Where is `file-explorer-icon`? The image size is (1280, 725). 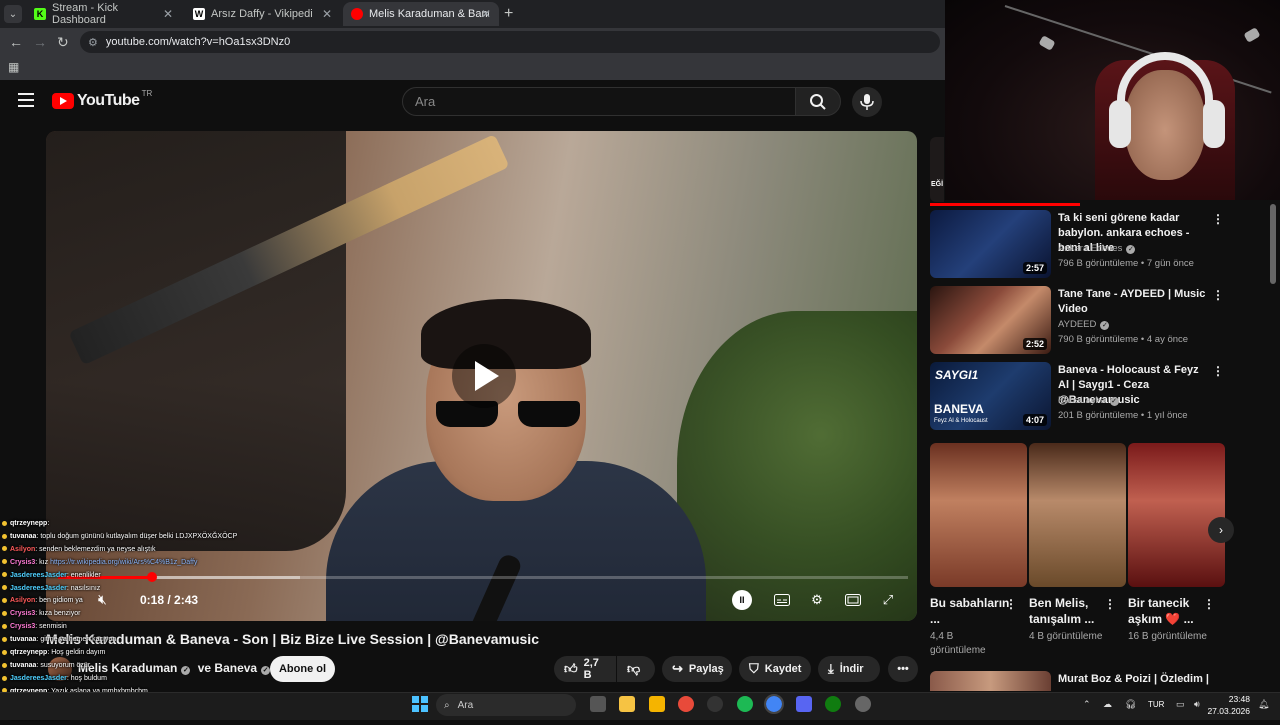
file-explorer-icon is located at coordinates (657, 704).